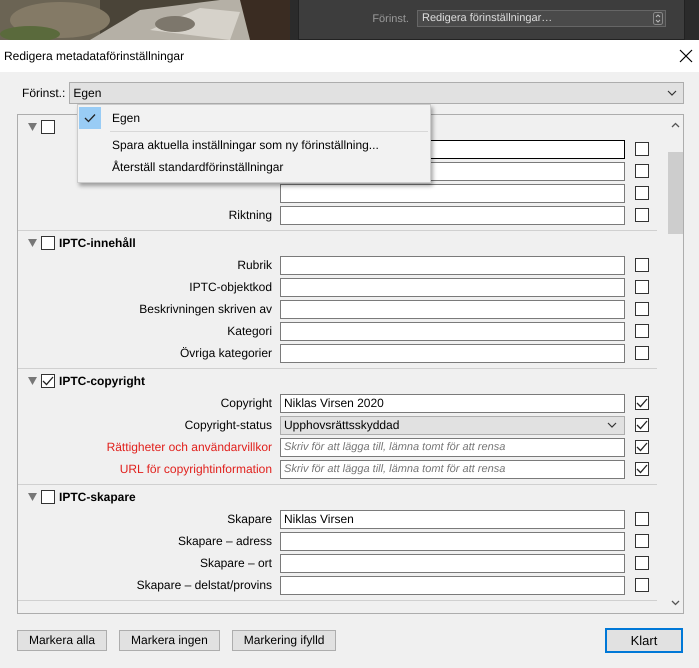  I want to click on preset-label: Förinst., so click(390, 19).